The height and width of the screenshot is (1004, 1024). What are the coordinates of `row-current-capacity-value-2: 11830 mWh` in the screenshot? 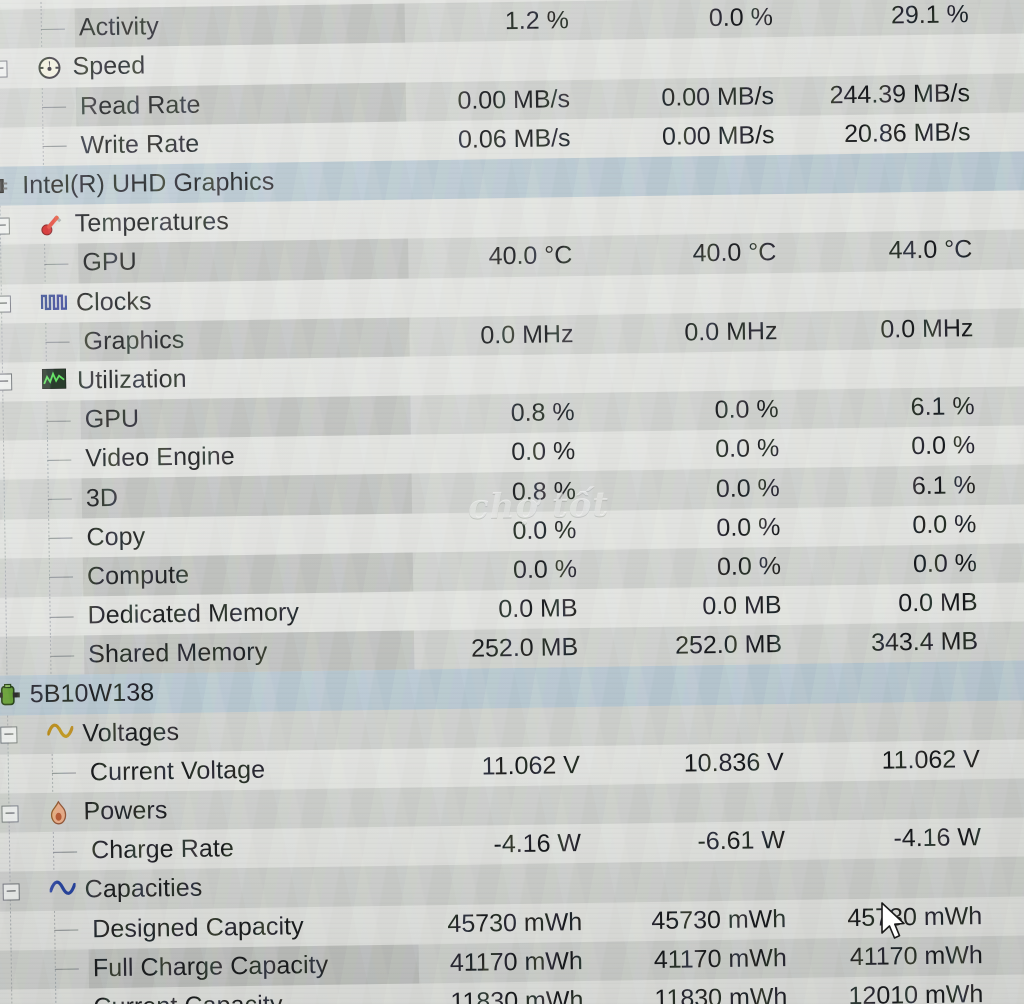 It's located at (721, 993).